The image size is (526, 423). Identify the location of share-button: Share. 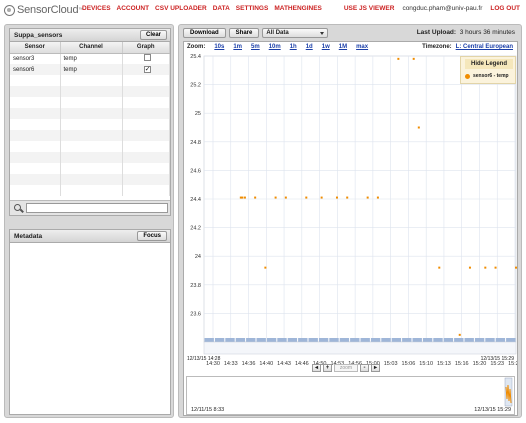
(244, 33).